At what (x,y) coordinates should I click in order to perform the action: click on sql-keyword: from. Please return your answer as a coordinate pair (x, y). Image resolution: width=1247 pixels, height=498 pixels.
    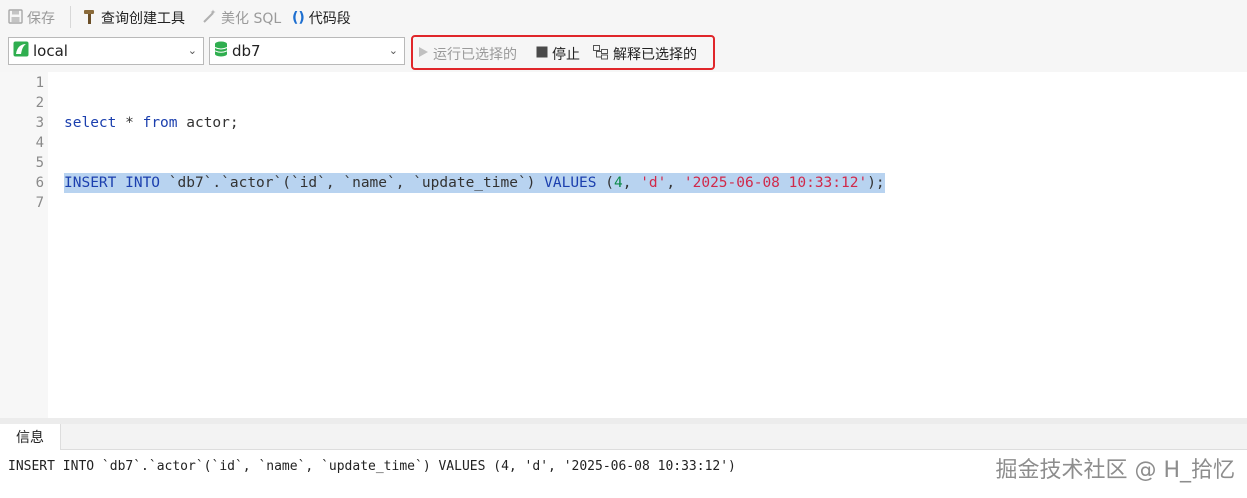
    Looking at the image, I should click on (160, 123).